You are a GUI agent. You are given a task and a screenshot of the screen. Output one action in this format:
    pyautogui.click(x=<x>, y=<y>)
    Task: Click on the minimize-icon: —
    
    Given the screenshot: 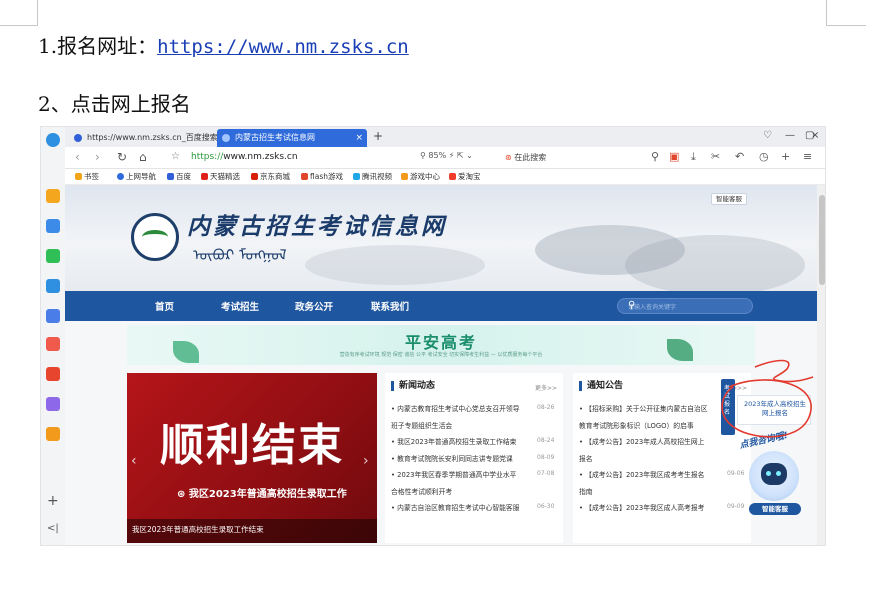 What is the action you would take?
    pyautogui.click(x=790, y=135)
    